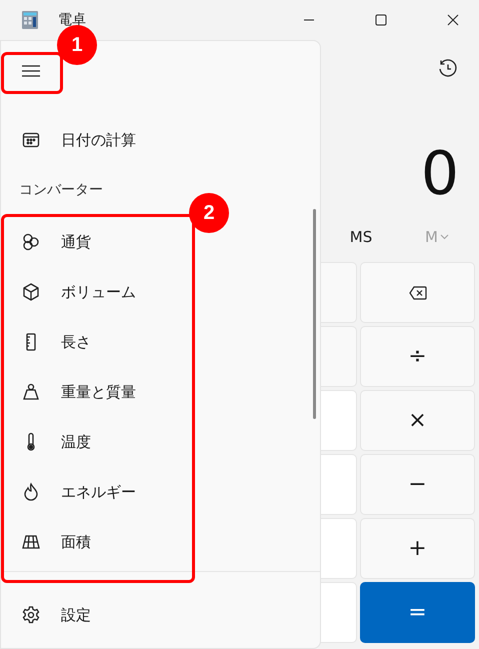 This screenshot has width=479, height=649. I want to click on maximize-icon, so click(381, 20).